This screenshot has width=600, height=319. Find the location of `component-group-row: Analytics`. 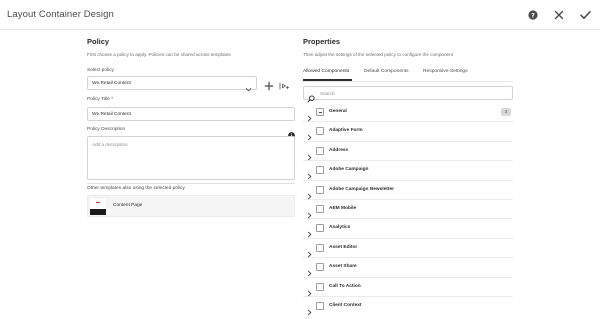

component-group-row: Analytics is located at coordinates (408, 229).